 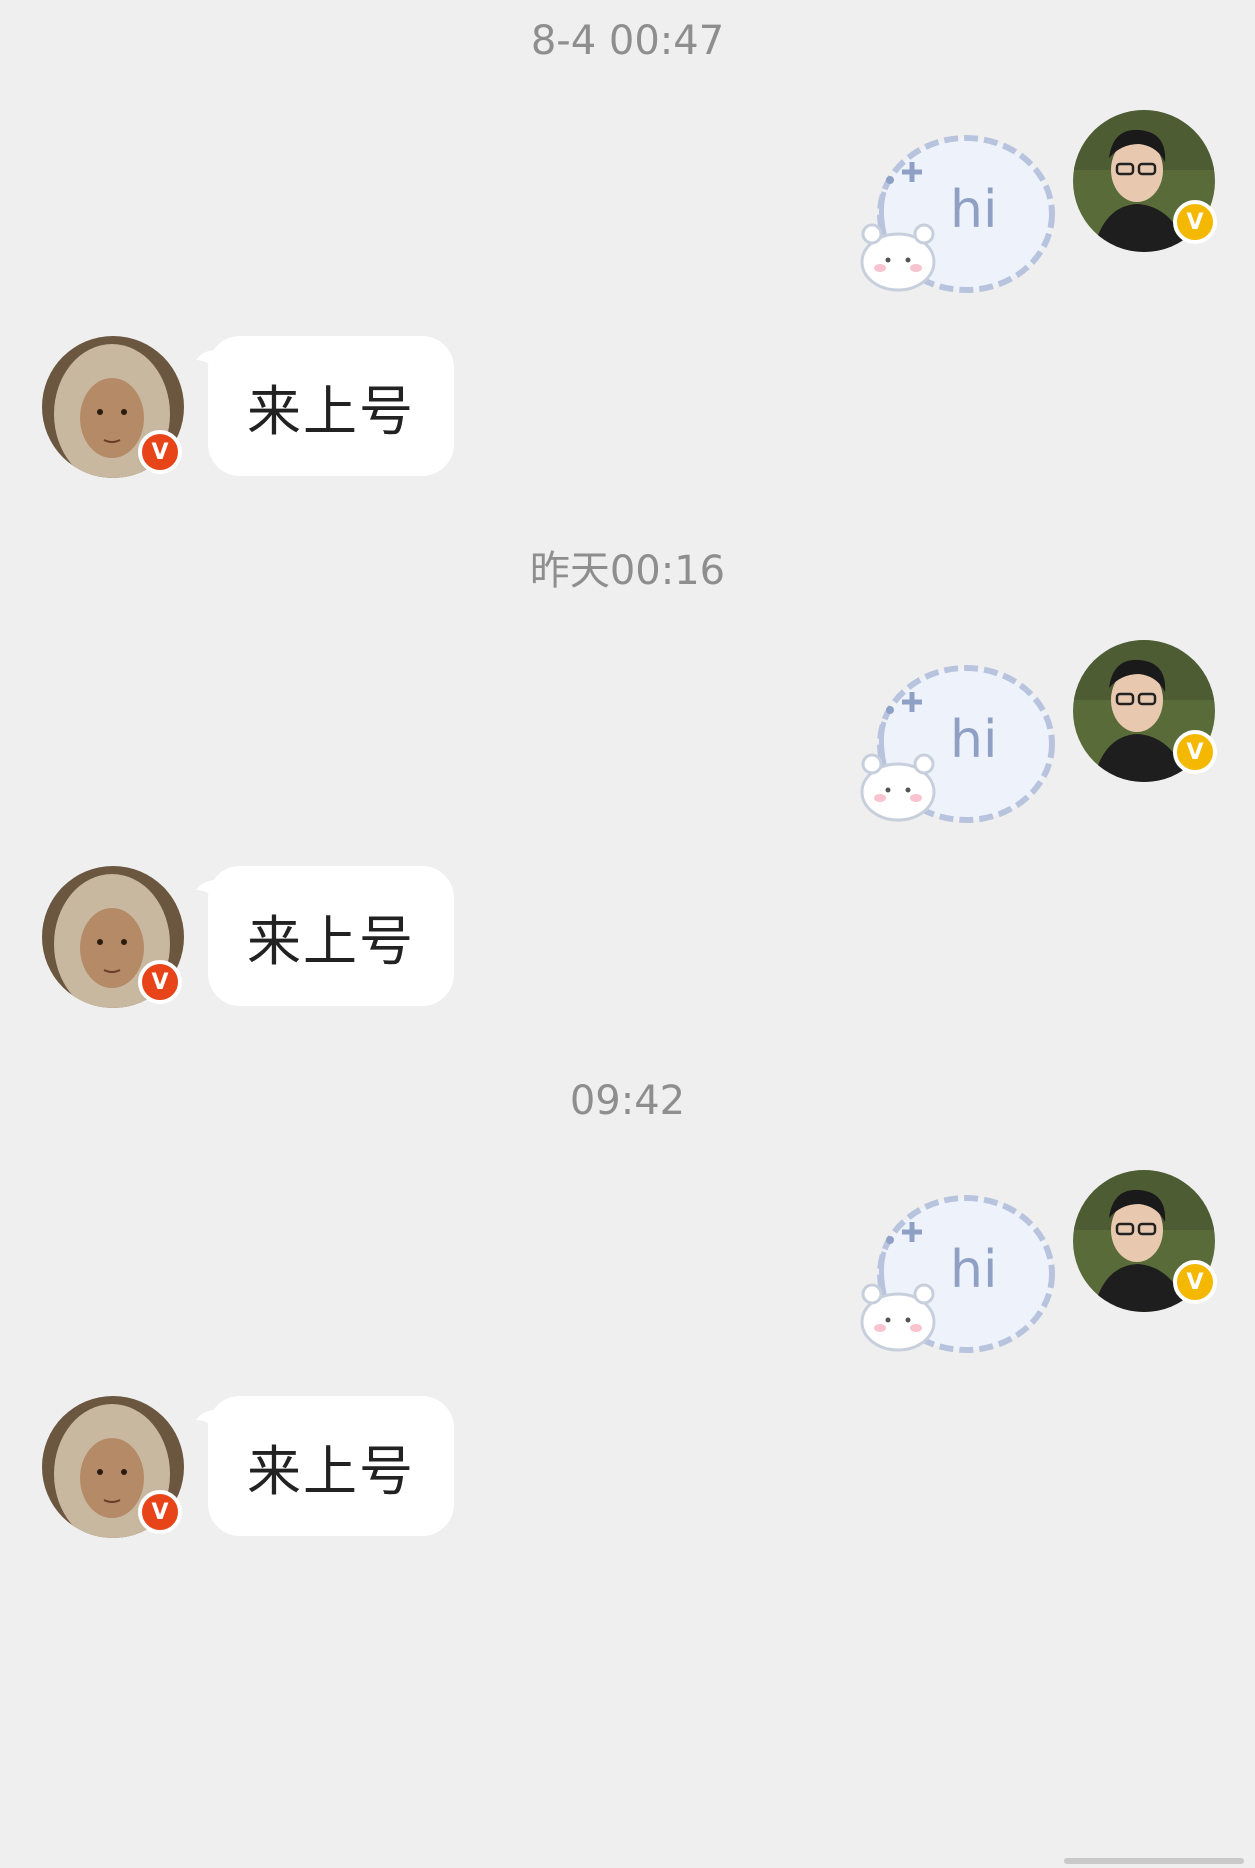 I want to click on home-indicator, so click(x=1154, y=1861).